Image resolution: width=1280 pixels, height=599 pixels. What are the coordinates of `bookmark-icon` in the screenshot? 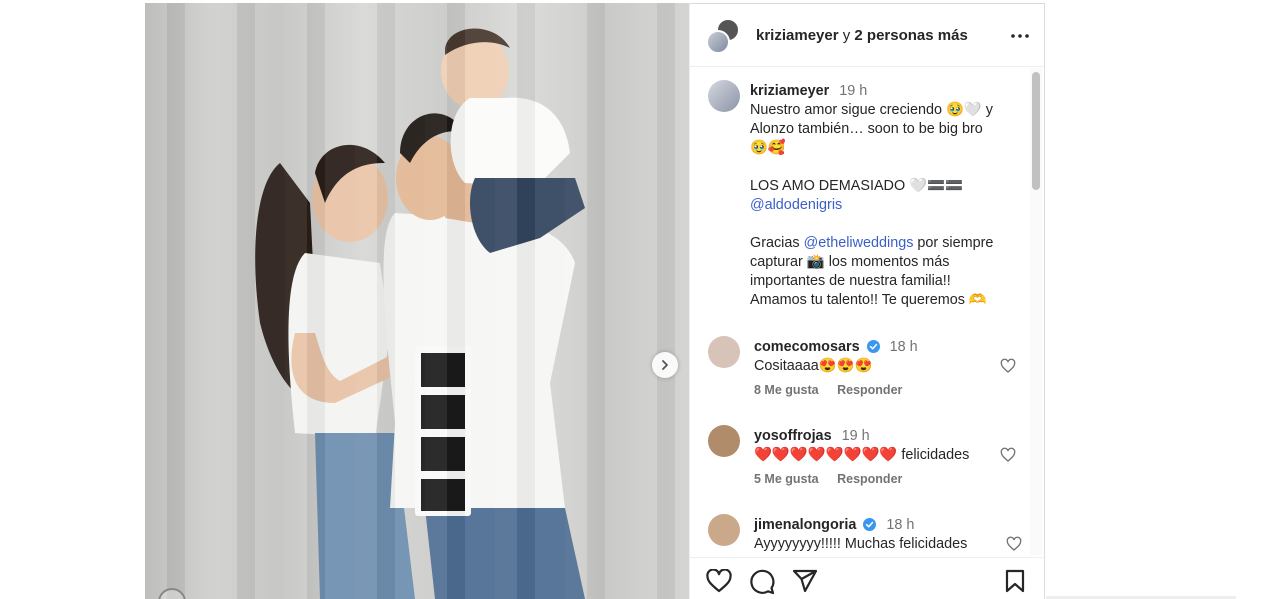 It's located at (1015, 581).